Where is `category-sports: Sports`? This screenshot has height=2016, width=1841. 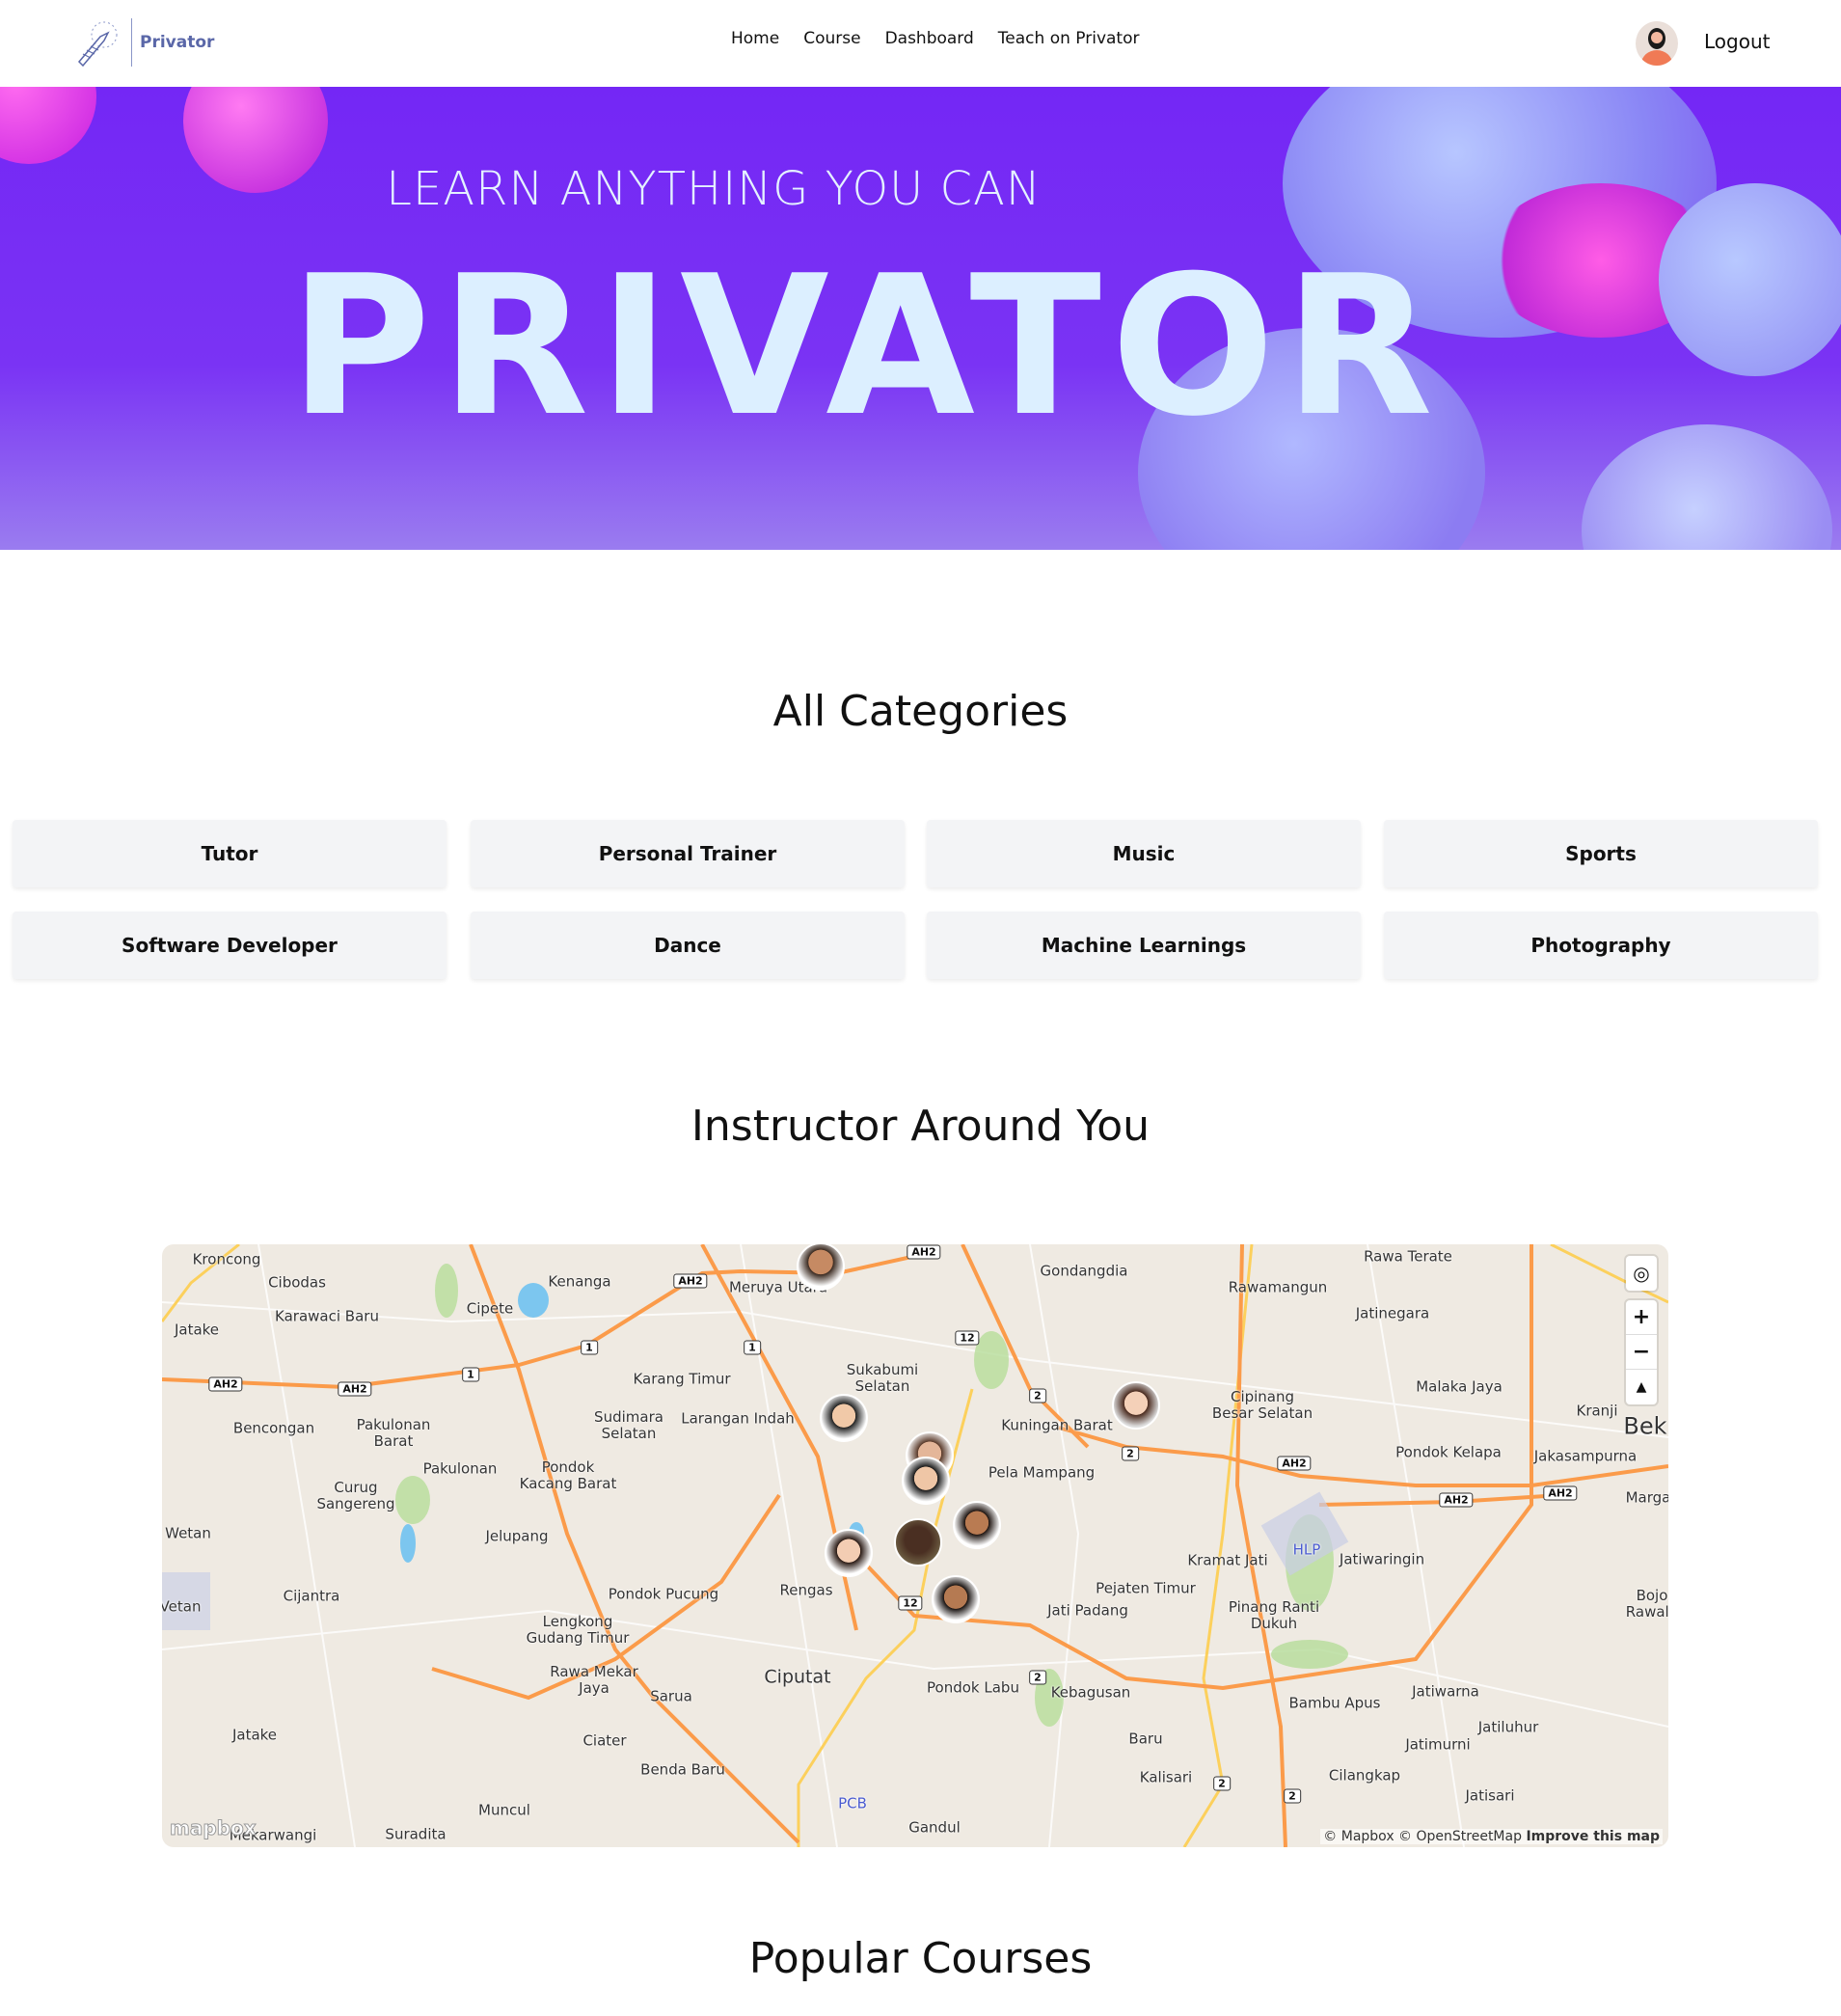
category-sports: Sports is located at coordinates (1601, 854).